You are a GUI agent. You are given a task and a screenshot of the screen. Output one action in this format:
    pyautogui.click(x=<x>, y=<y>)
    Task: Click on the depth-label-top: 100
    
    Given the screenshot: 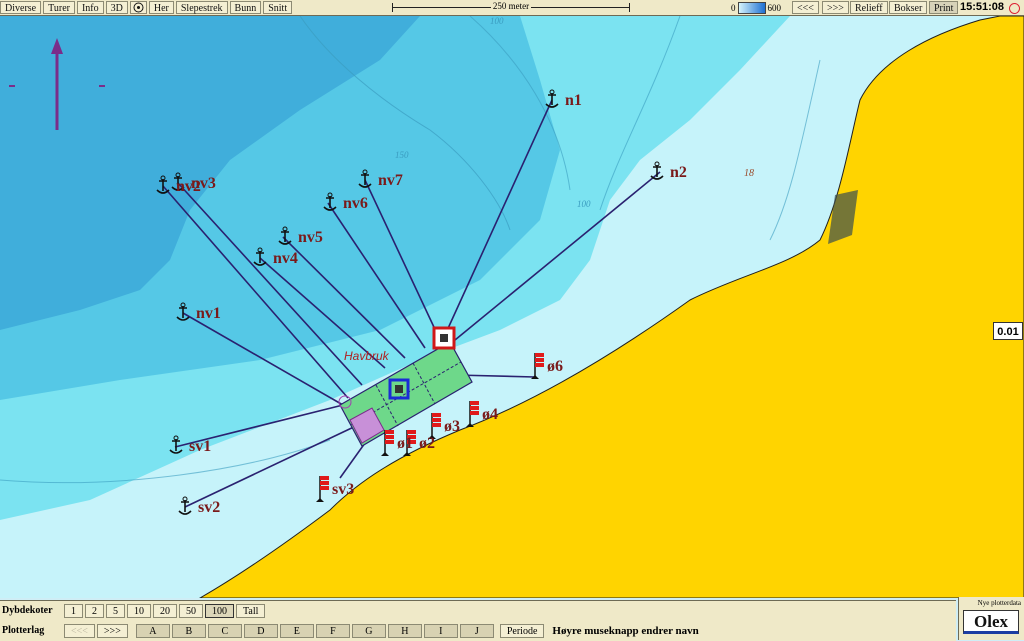 What is the action you would take?
    pyautogui.click(x=497, y=21)
    